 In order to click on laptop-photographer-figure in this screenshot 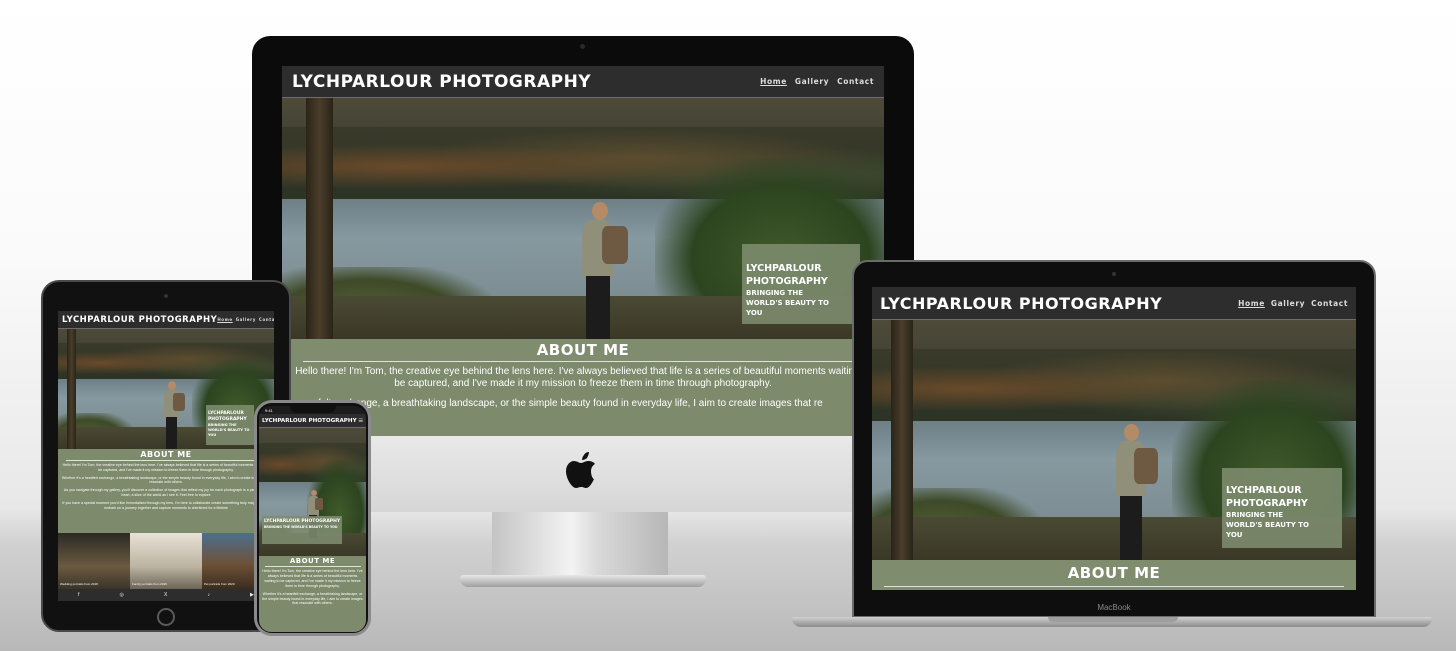, I will do `click(1132, 492)`.